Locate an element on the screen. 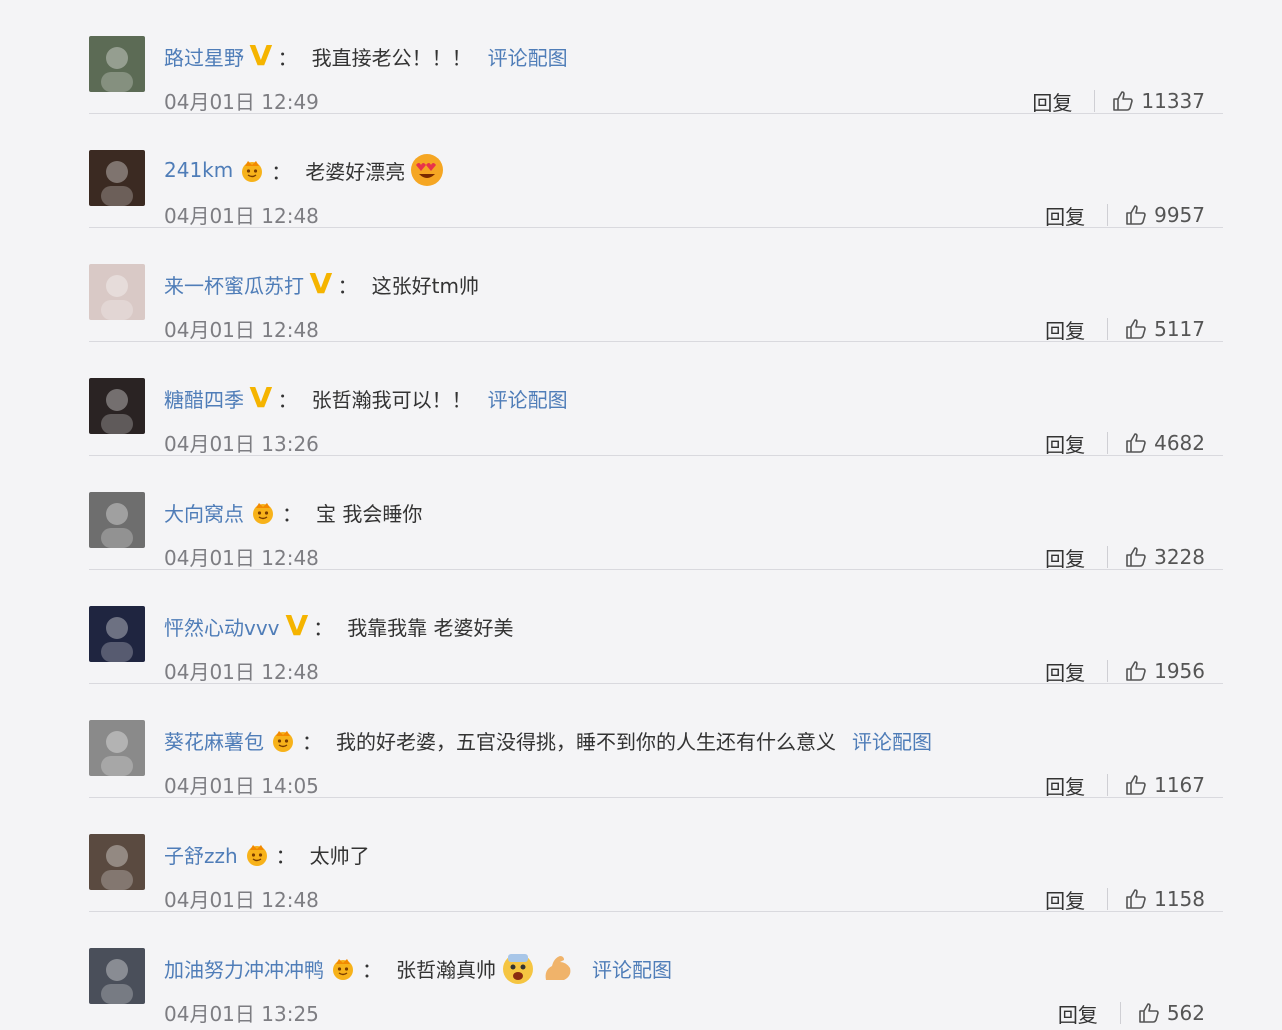 This screenshot has height=1030, width=1282. comment-actions: 回复 11337 is located at coordinates (1118, 101).